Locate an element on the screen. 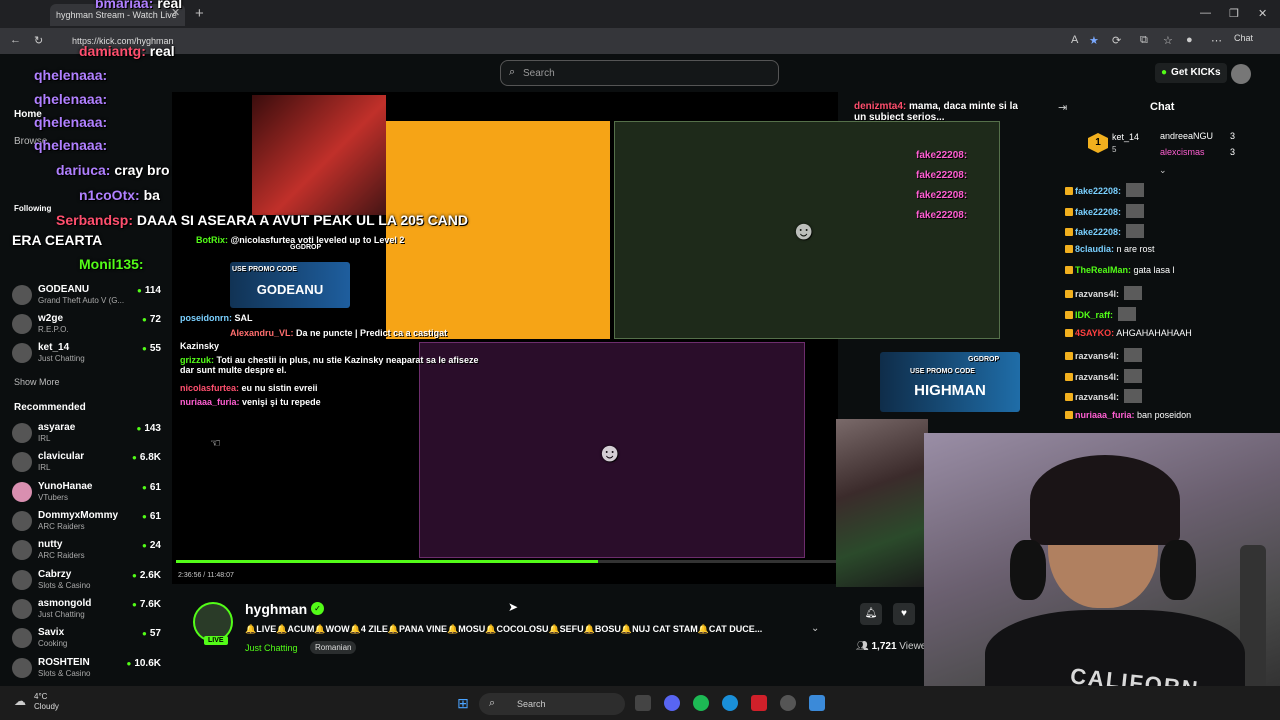  sidebar-item-clavicular: clavicular IRL ● 6.8K is located at coordinates (89, 464).